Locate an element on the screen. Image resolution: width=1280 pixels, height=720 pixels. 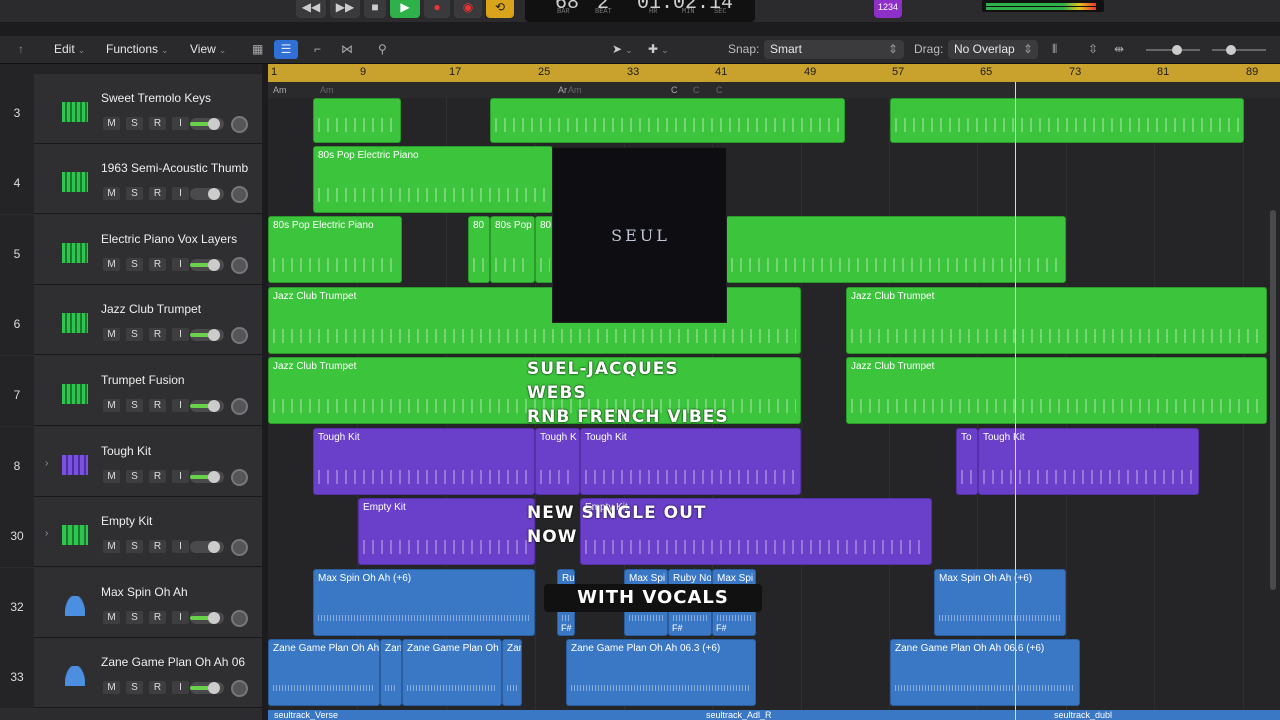
audio-region: Zane Game Plan Oh Ah is located at coordinates (324, 672).